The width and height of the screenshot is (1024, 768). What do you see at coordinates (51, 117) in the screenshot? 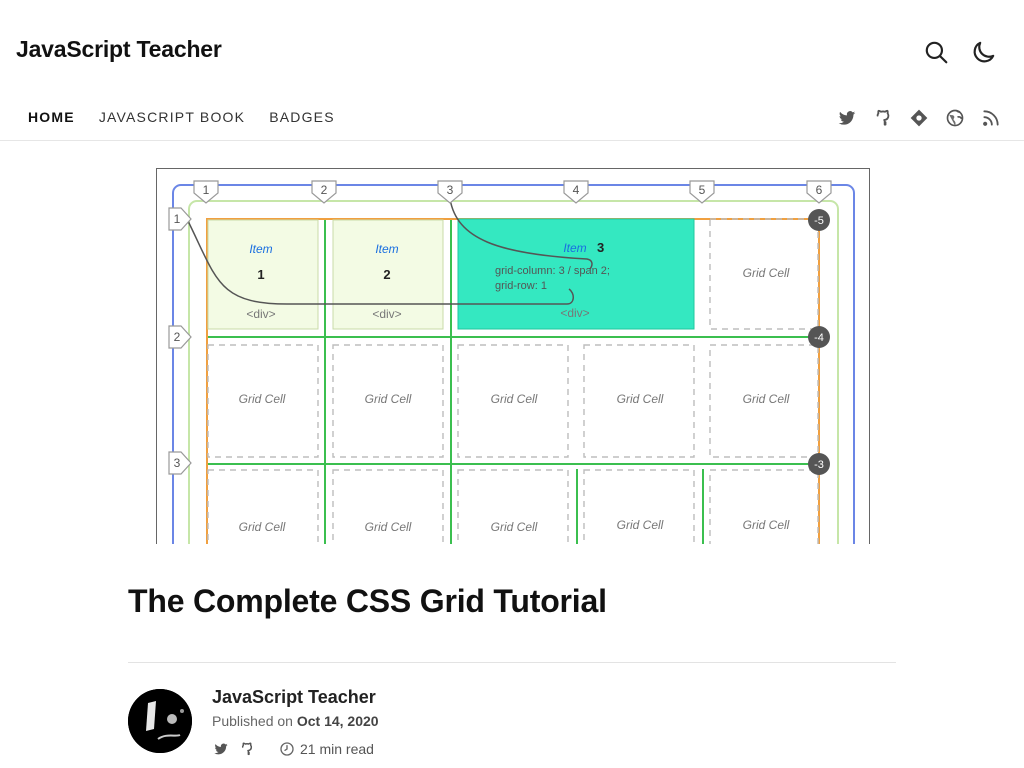
I see `nav-item-home: HOME` at bounding box center [51, 117].